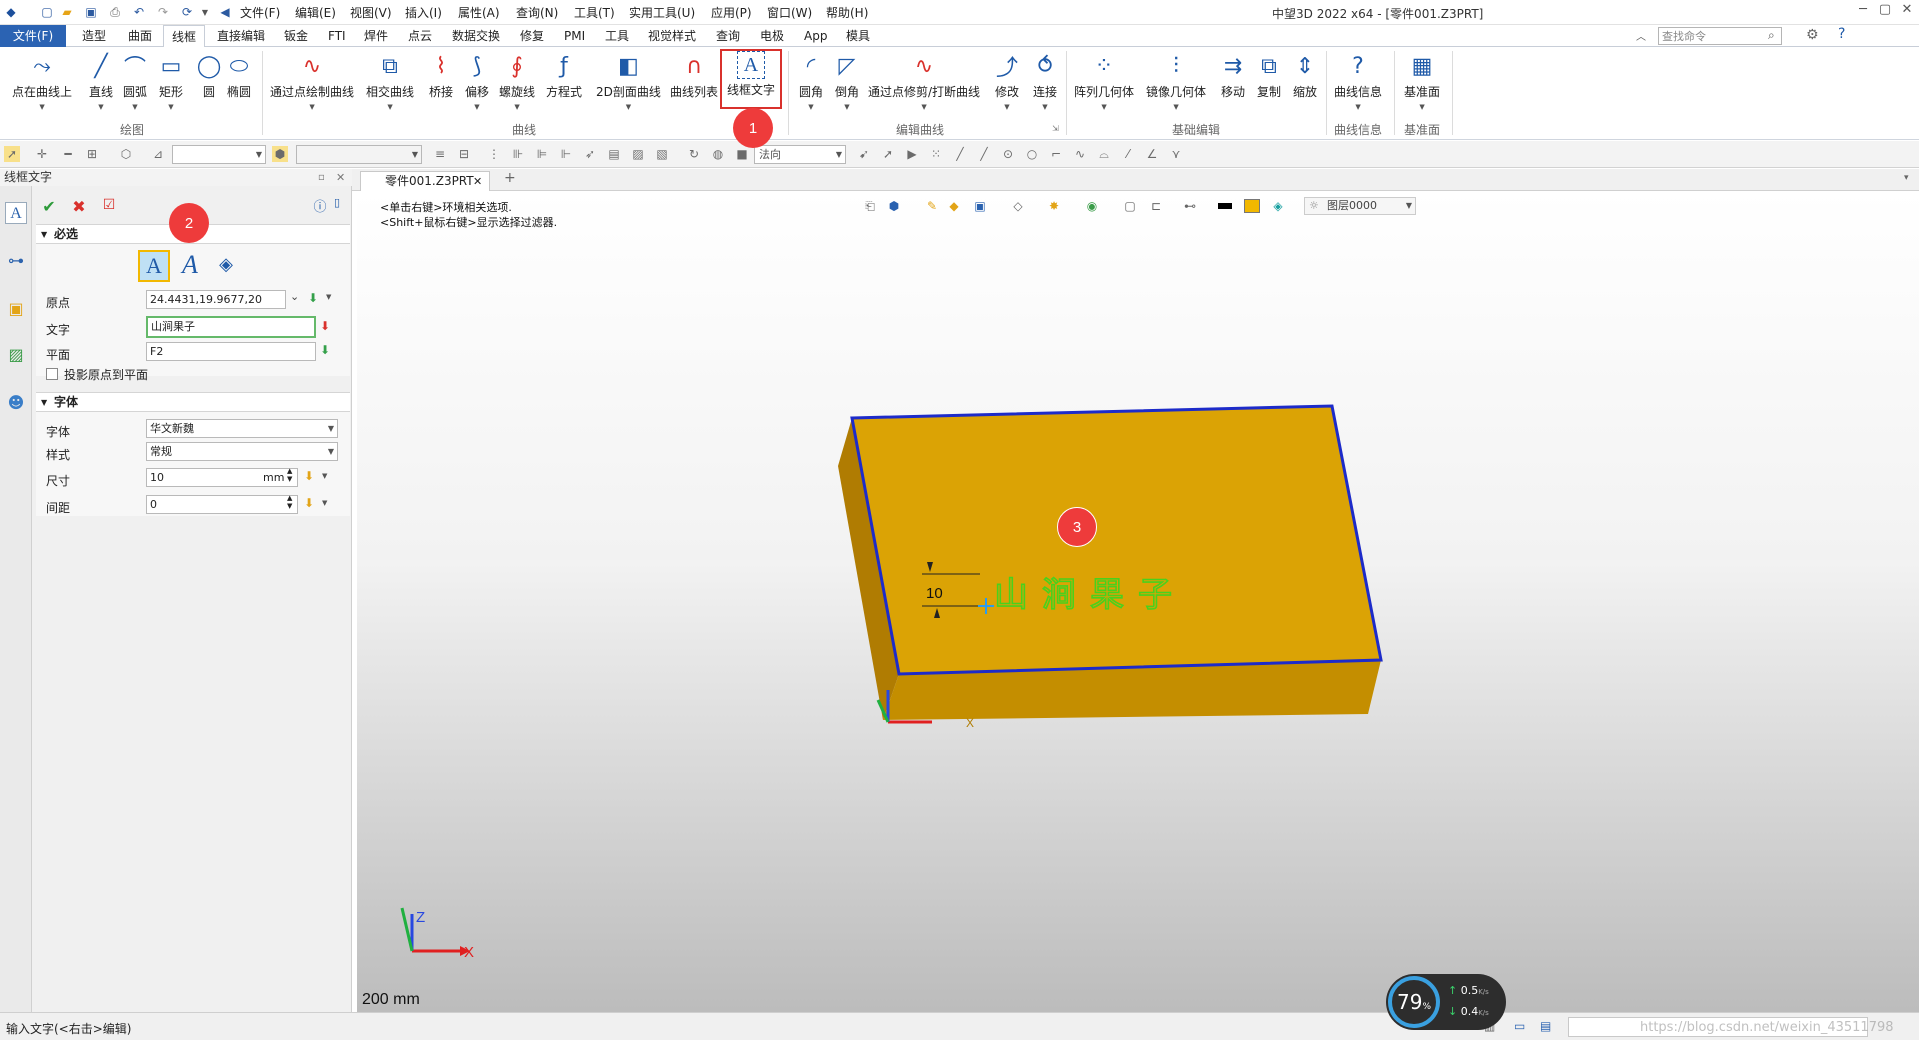 This screenshot has height=1040, width=1919. Describe the element at coordinates (934, 593) in the screenshot. I see `dimension-value: 10` at that location.